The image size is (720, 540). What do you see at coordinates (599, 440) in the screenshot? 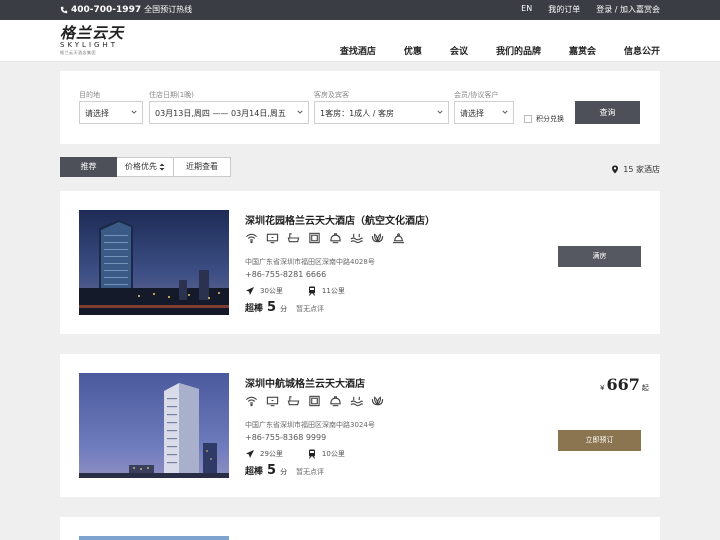
I see `book-now-button: 立即预订` at bounding box center [599, 440].